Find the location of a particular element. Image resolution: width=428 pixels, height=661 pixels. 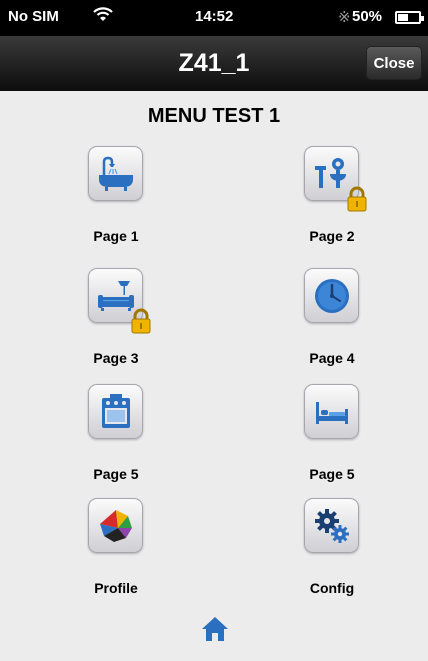

menu-title: MENU TEST 1 is located at coordinates (214, 116).